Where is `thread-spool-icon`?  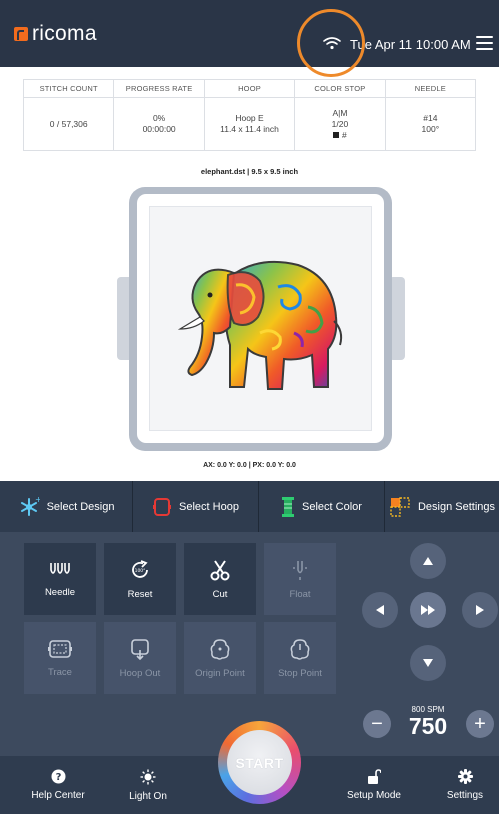 thread-spool-icon is located at coordinates (288, 506).